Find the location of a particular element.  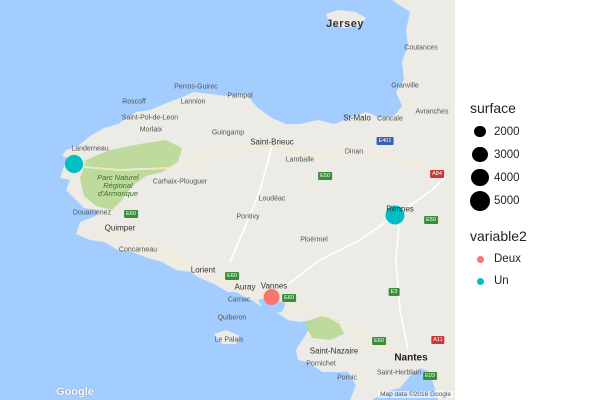

place-label: Saint-Brieuc is located at coordinates (272, 142).